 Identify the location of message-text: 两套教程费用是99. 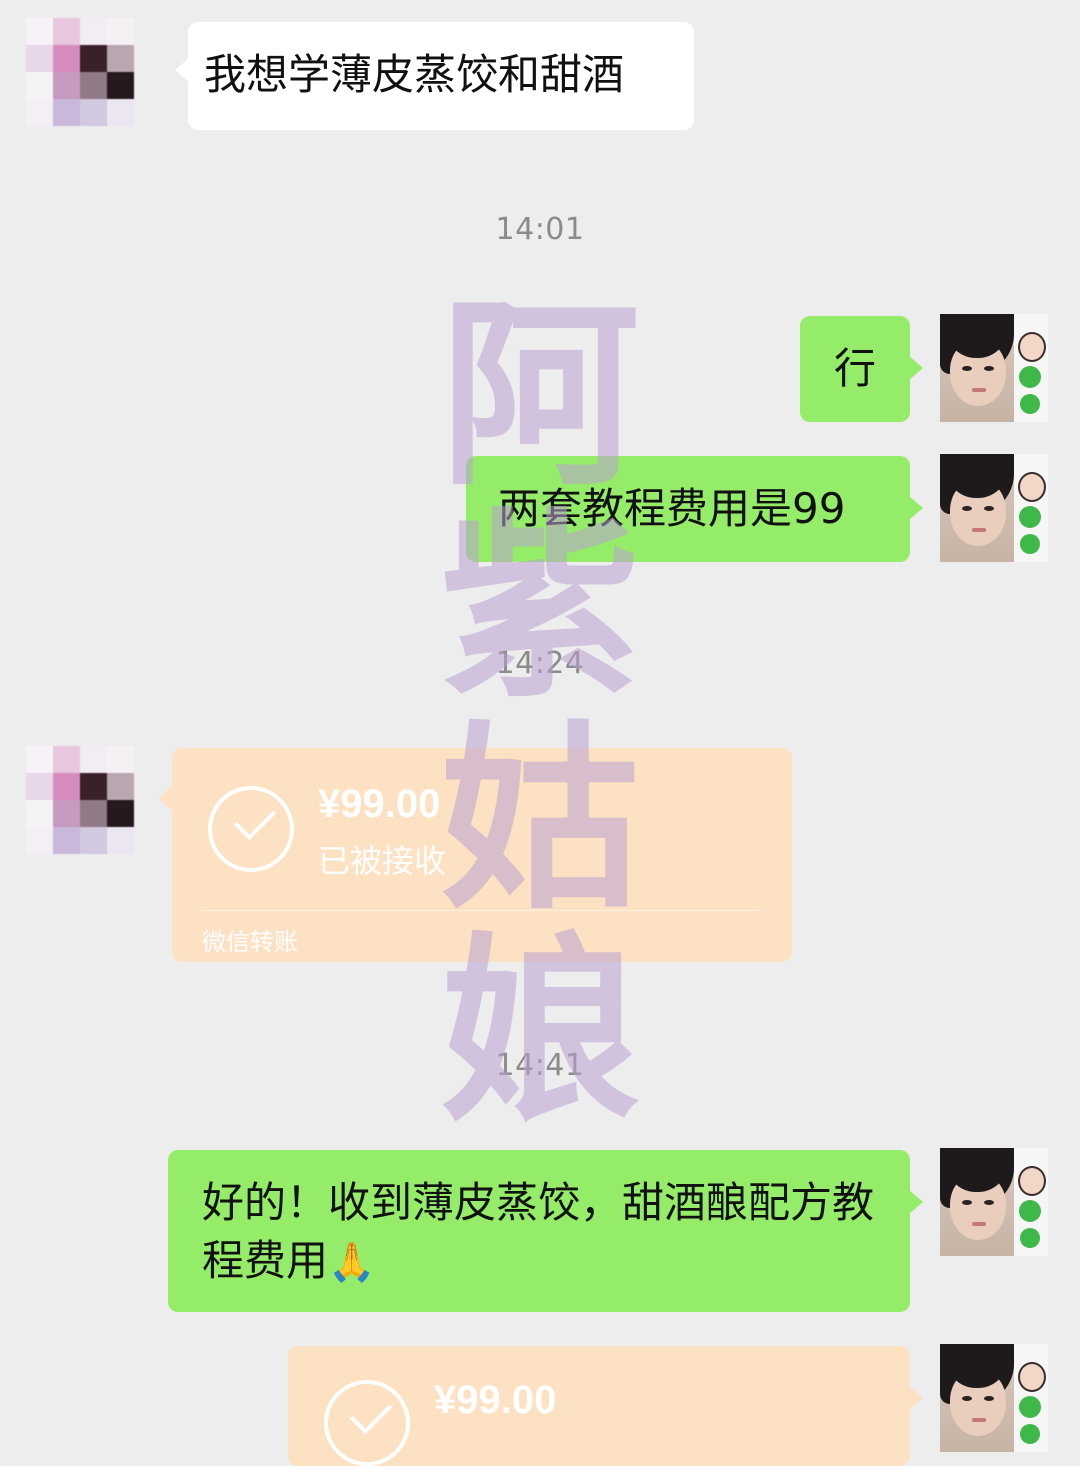
(672, 508).